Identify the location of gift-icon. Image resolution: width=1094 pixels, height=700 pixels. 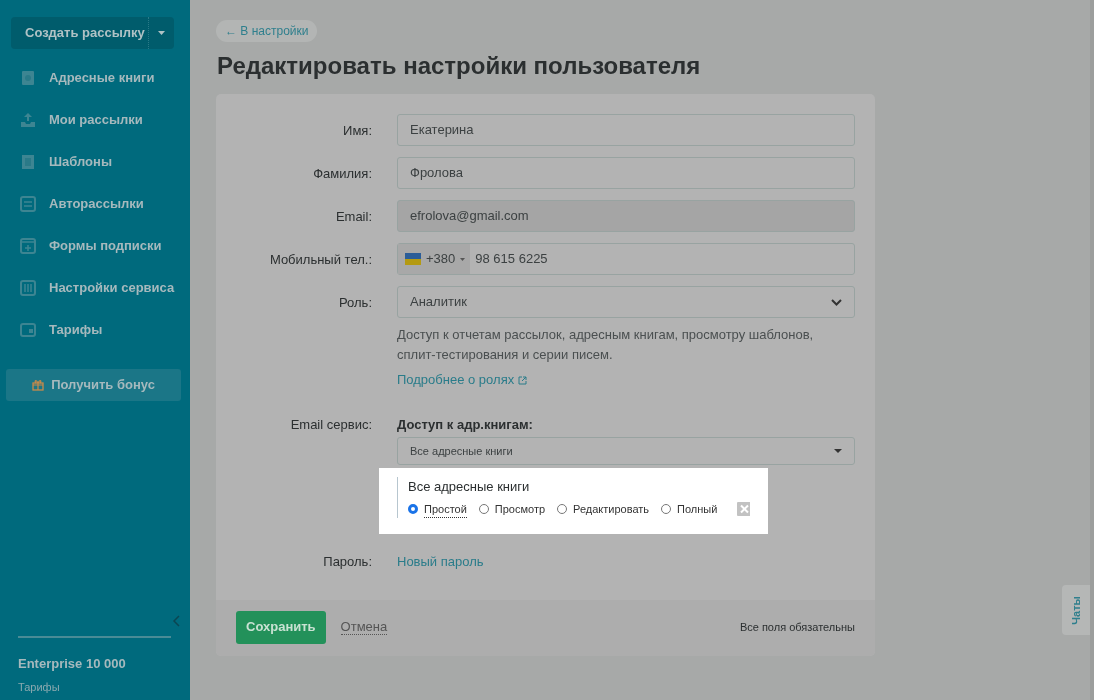
(38, 385).